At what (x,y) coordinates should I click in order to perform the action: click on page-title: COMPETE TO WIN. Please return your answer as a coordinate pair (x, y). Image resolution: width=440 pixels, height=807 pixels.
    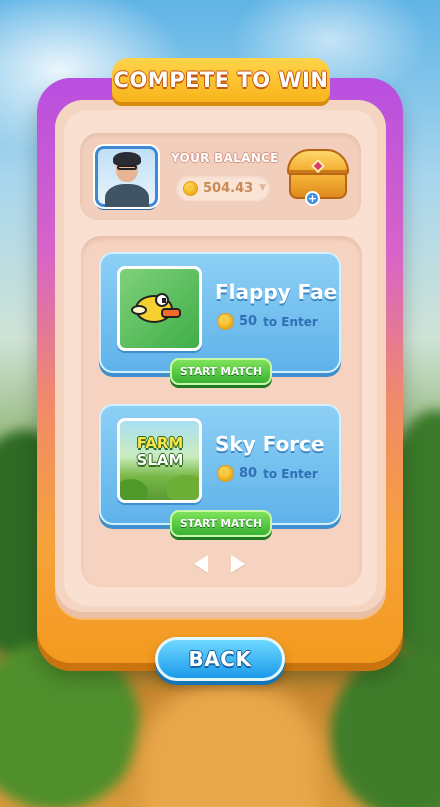
    Looking at the image, I should click on (221, 80).